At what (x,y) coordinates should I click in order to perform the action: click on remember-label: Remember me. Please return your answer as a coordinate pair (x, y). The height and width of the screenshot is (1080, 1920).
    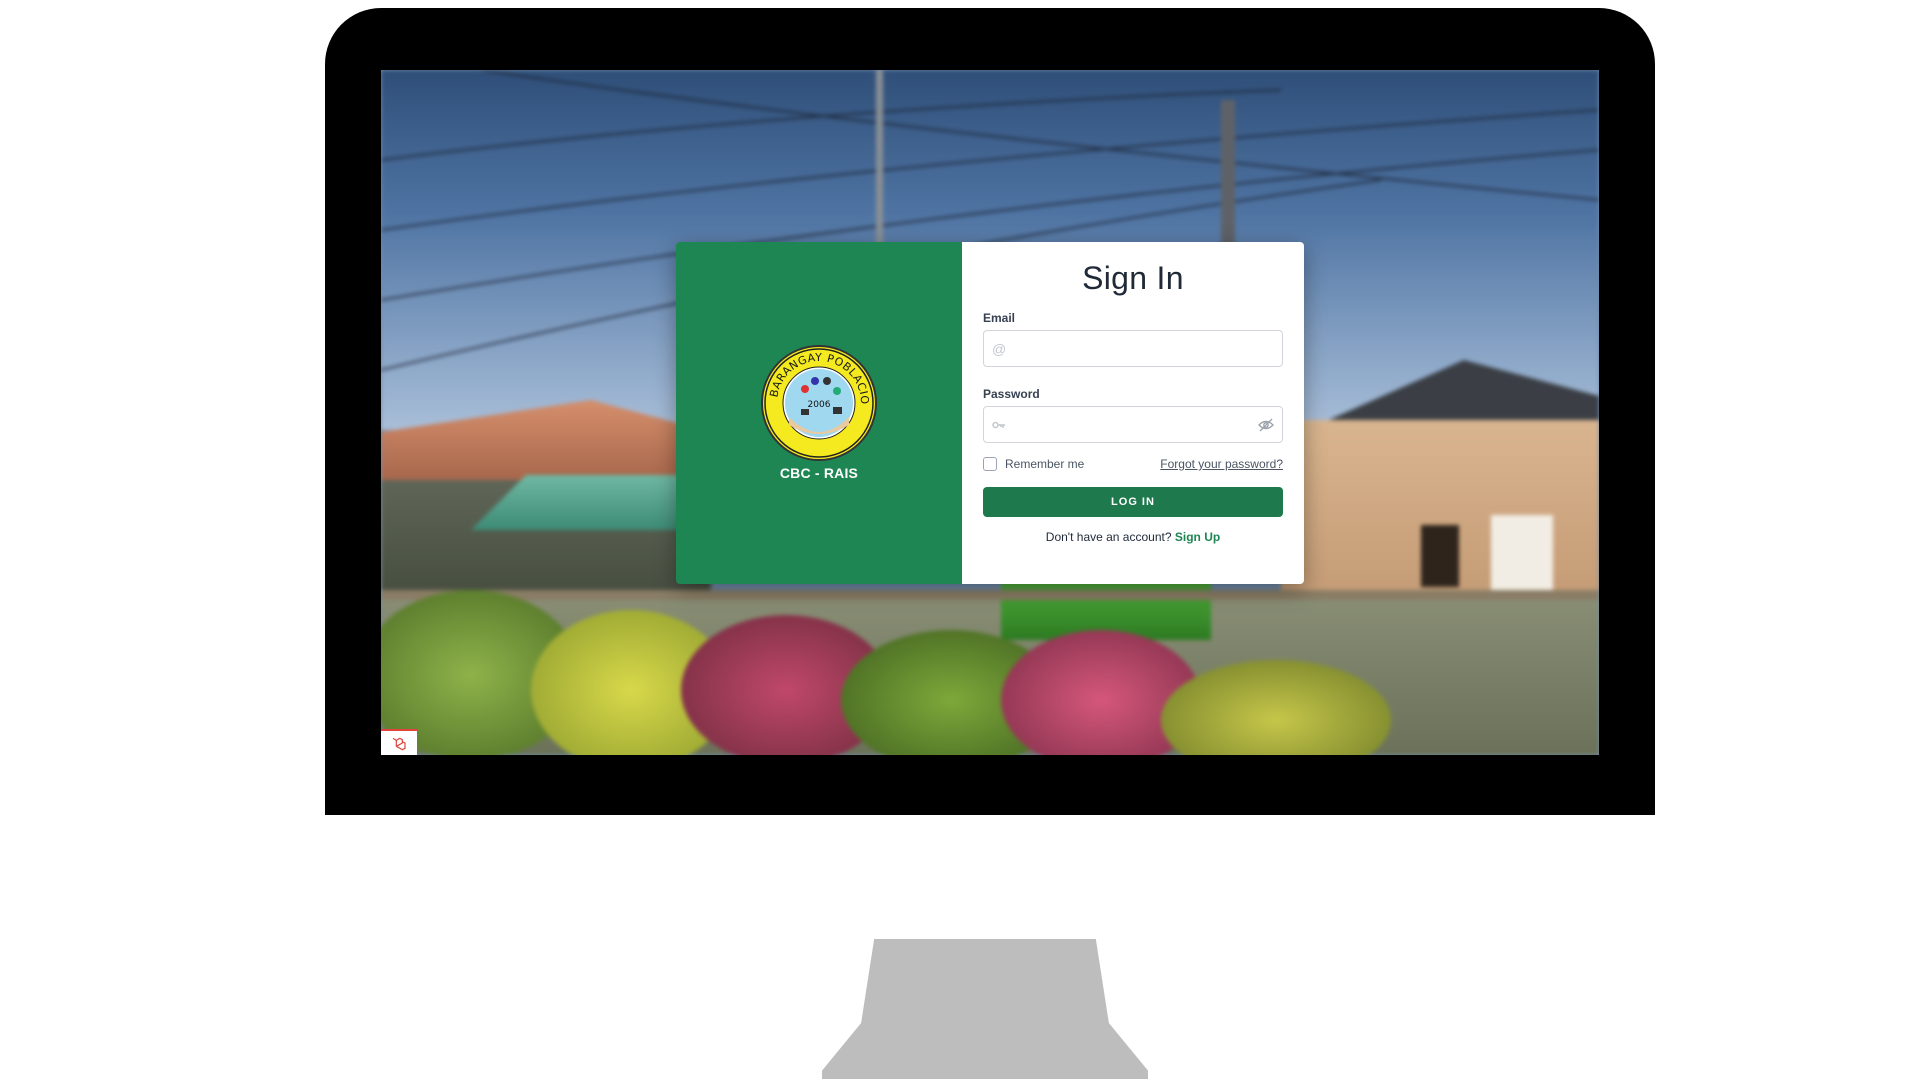
    Looking at the image, I should click on (1045, 464).